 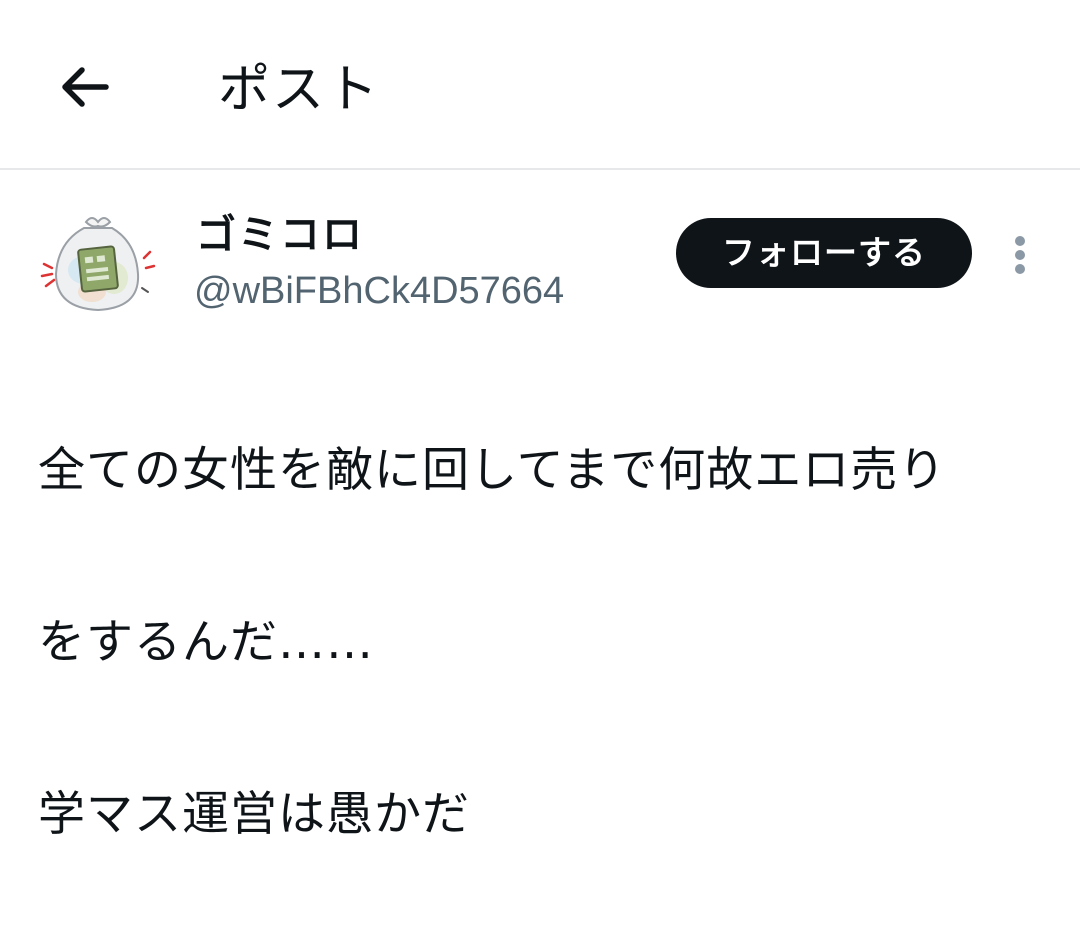 I want to click on post-text-line: 学マス運営は愚かだ, so click(x=254, y=814).